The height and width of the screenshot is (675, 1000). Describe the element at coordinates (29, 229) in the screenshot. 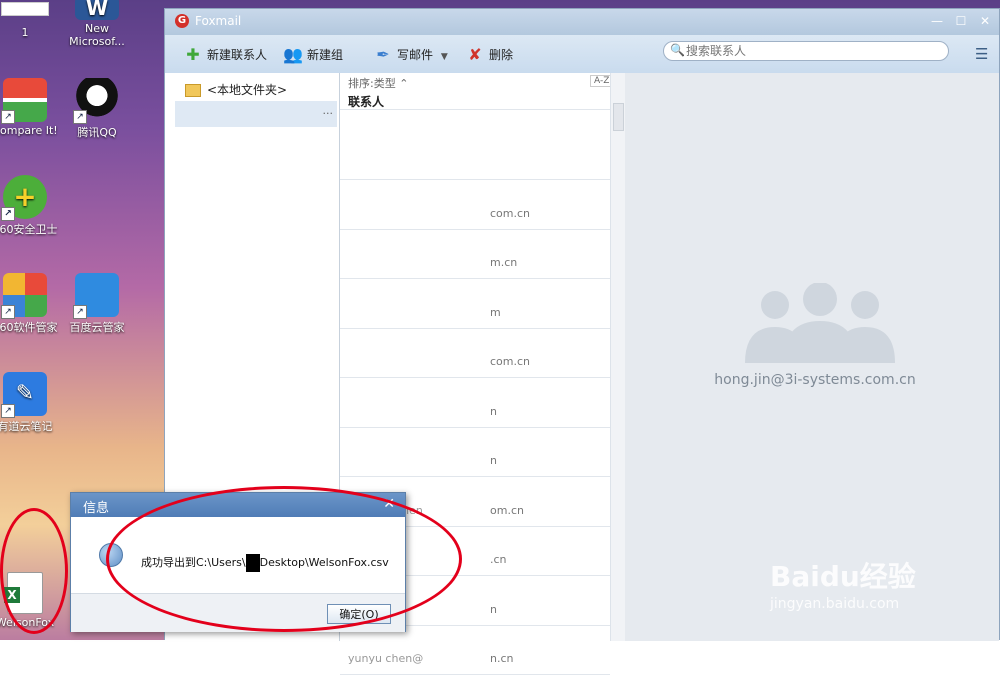

I see `desktop-icon-label: 360安全卫士` at that location.